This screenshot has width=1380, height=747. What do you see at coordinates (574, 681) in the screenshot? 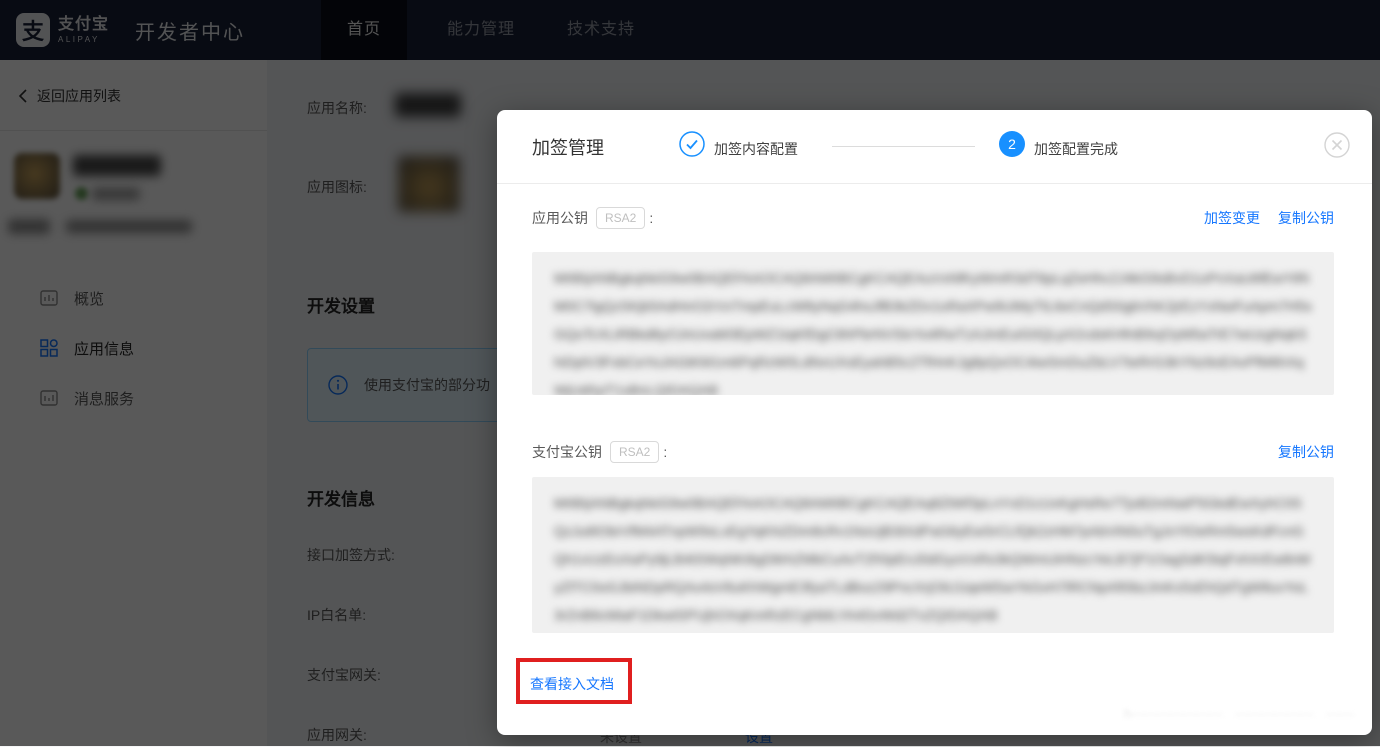
I see `red-annotation-box` at bounding box center [574, 681].